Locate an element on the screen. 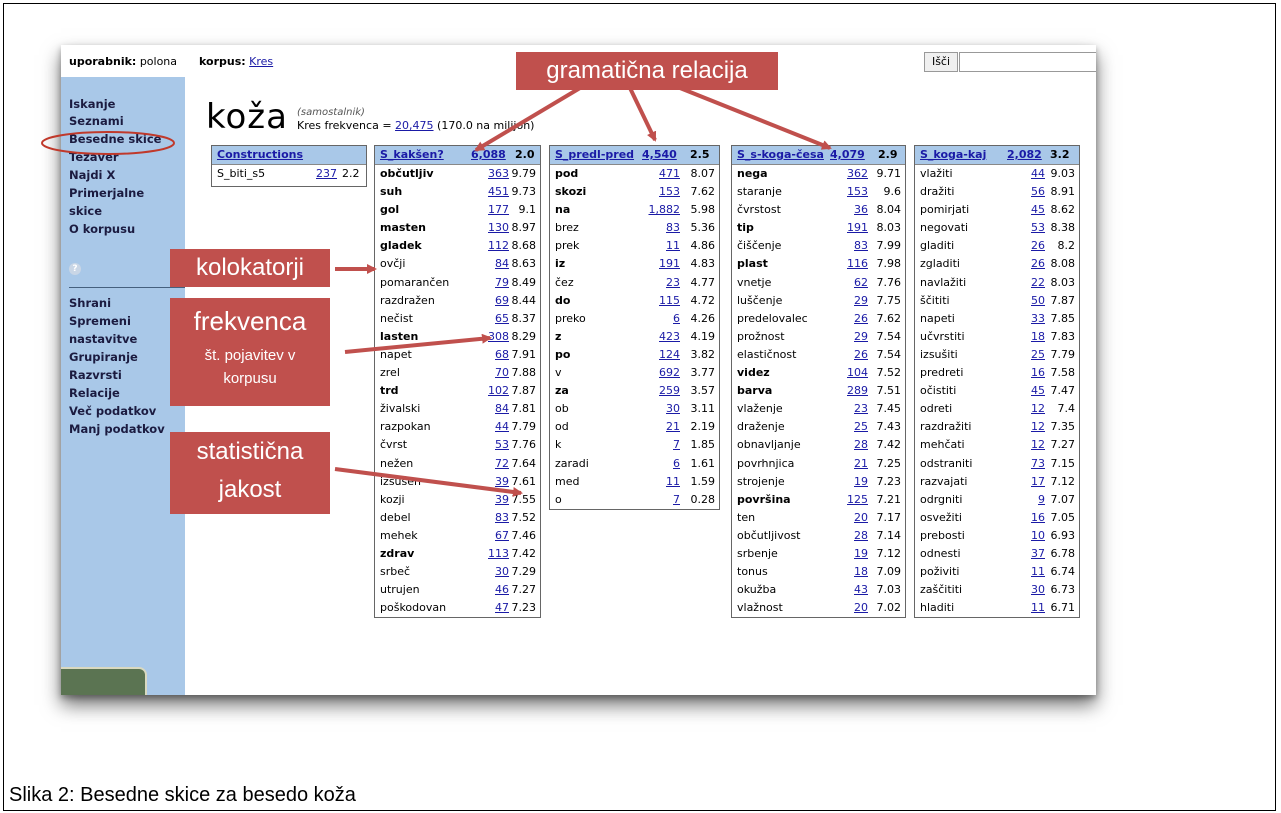  annotation-staticna-jakost: statistična jakost is located at coordinates (250, 473).